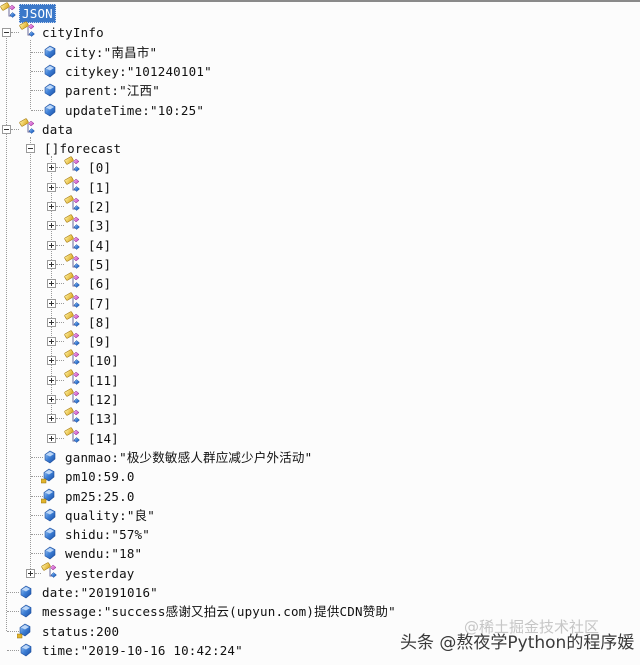 The width and height of the screenshot is (640, 665). I want to click on tree-field-quality: quality : "良", so click(110, 515).